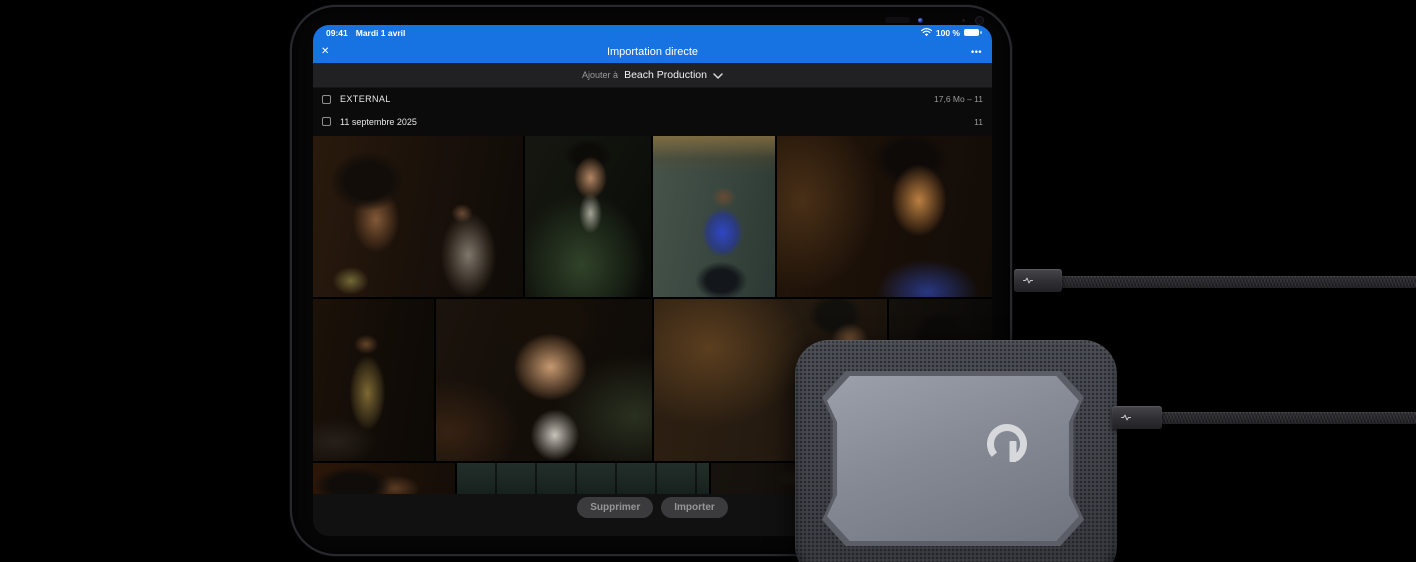  Describe the element at coordinates (897, 20) in the screenshot. I see `camera-sensor-pill` at that location.